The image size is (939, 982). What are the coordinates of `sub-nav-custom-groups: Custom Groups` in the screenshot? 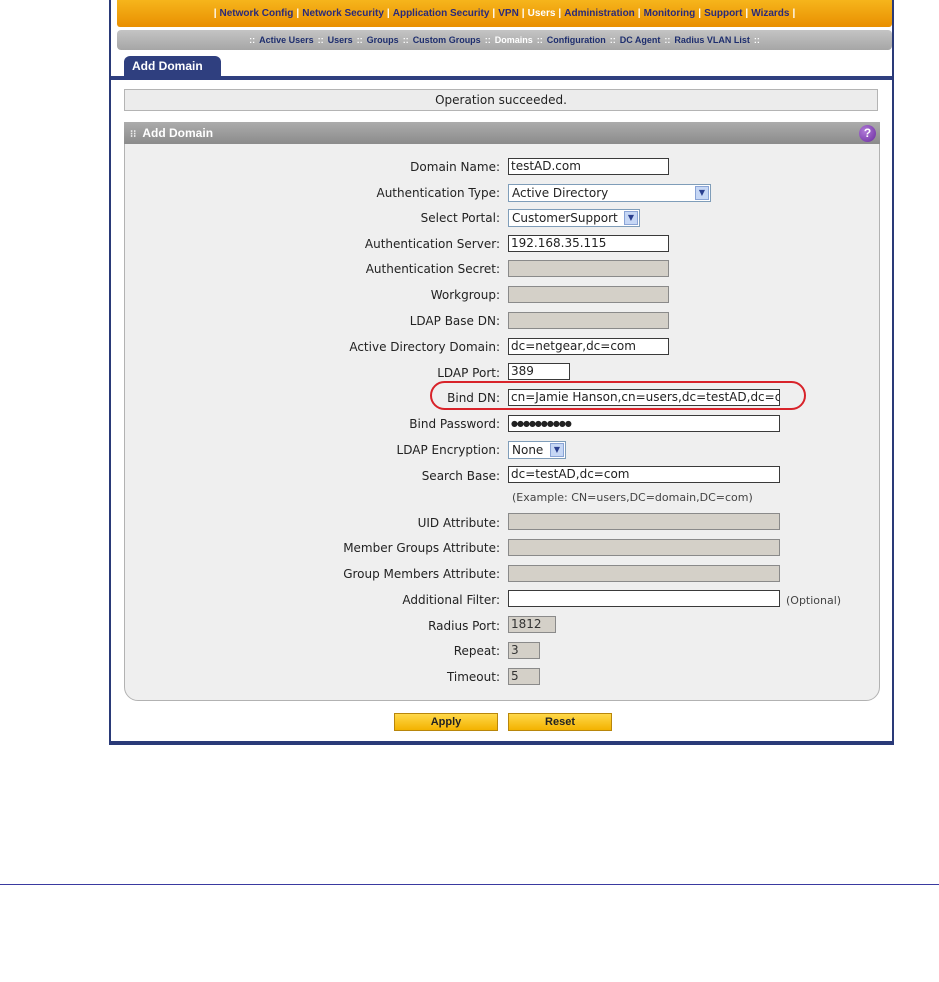 It's located at (447, 40).